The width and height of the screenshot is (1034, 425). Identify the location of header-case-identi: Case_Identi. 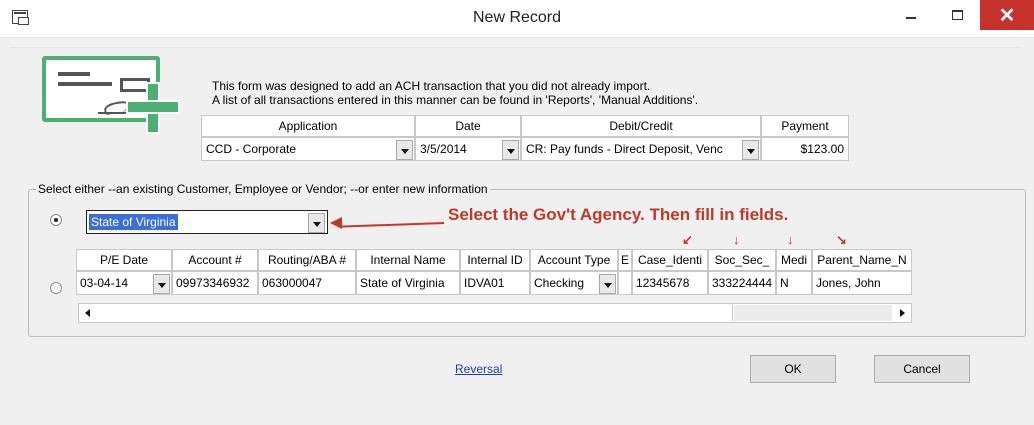
(670, 260).